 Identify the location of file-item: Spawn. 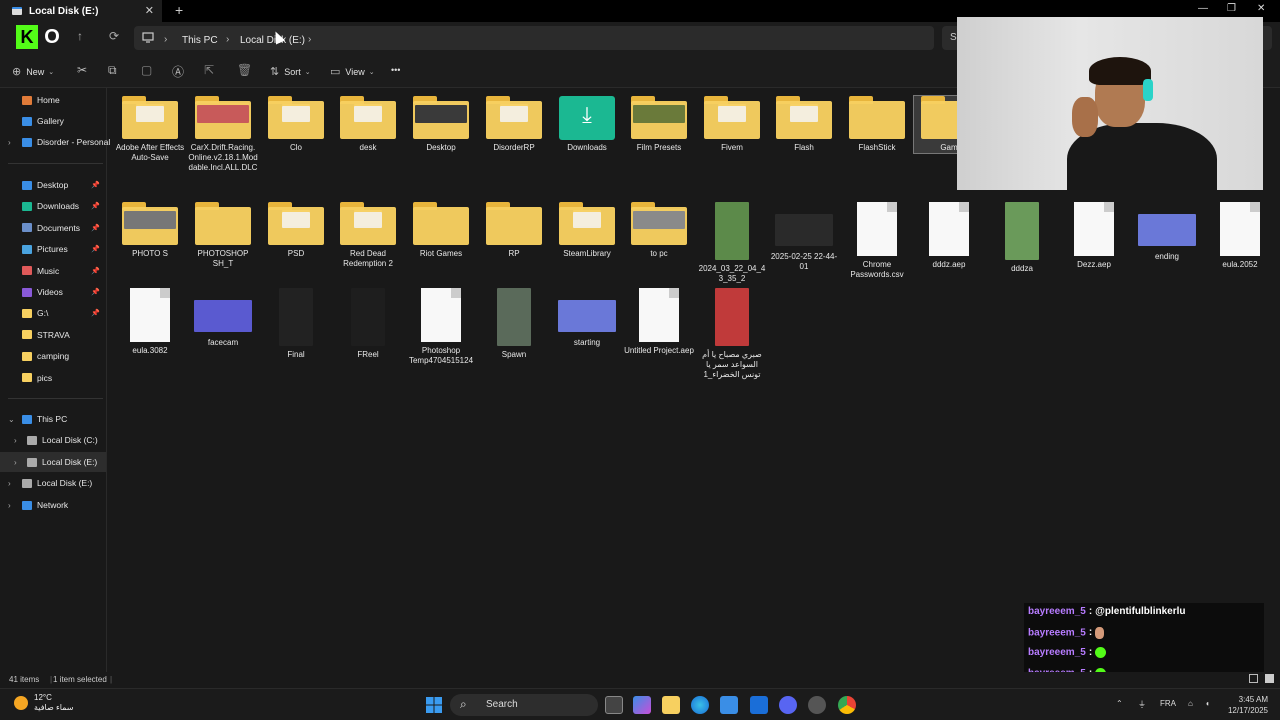
(514, 324).